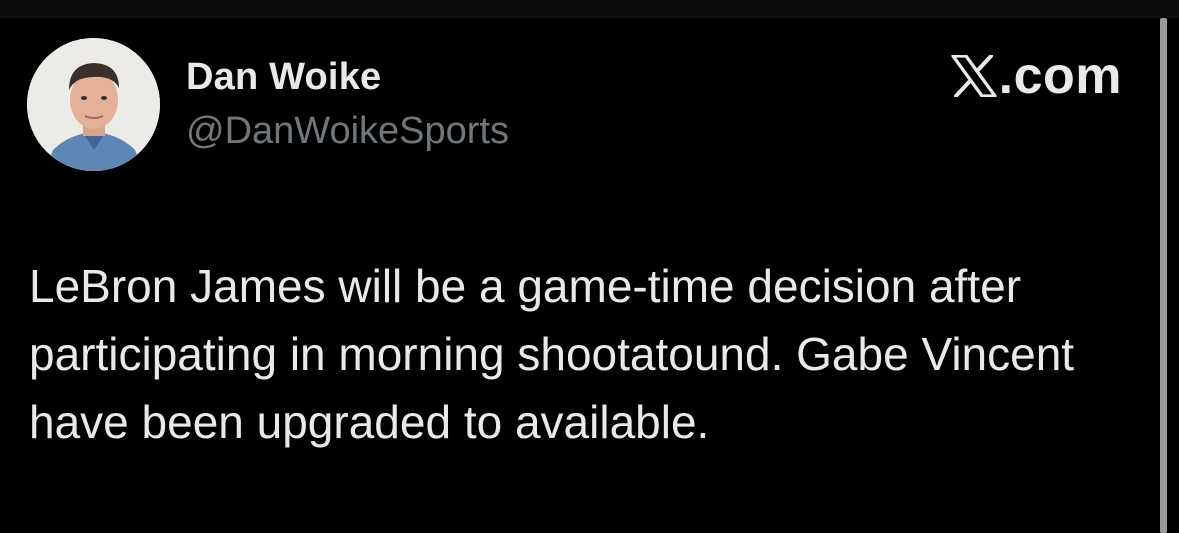  What do you see at coordinates (283, 77) in the screenshot?
I see `author-display-name: Dan Woike` at bounding box center [283, 77].